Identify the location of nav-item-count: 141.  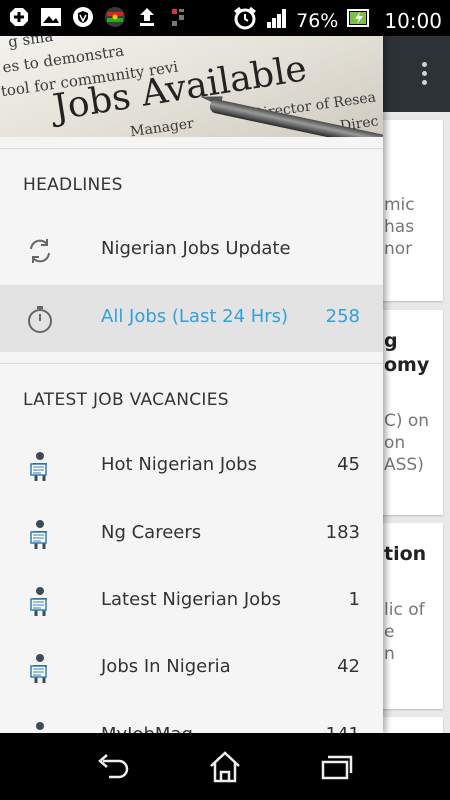
(343, 728).